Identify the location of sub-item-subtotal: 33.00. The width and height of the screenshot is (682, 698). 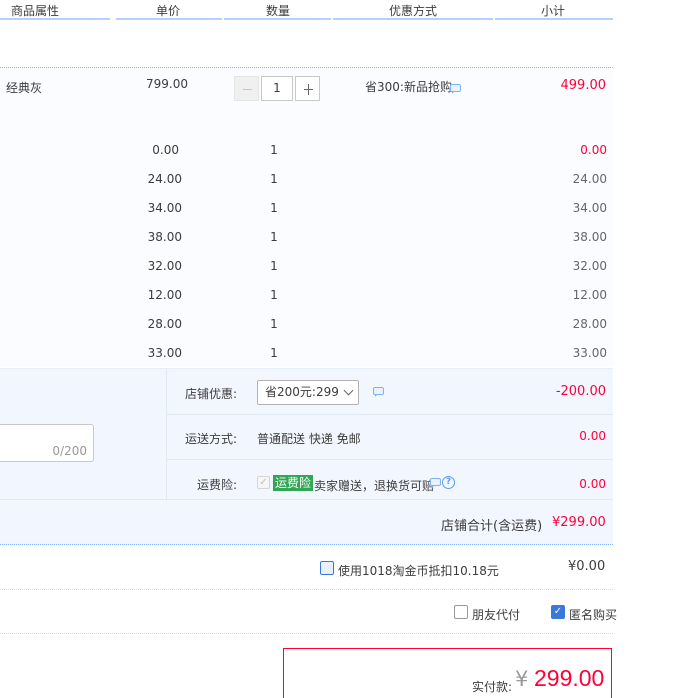
(589, 353).